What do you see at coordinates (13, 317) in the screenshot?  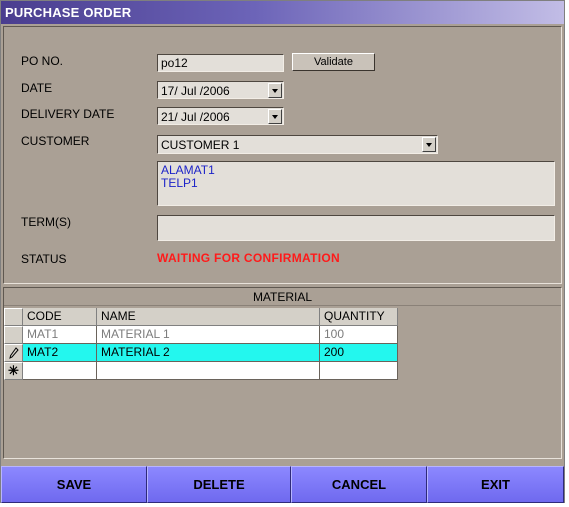 I see `row-selector-header` at bounding box center [13, 317].